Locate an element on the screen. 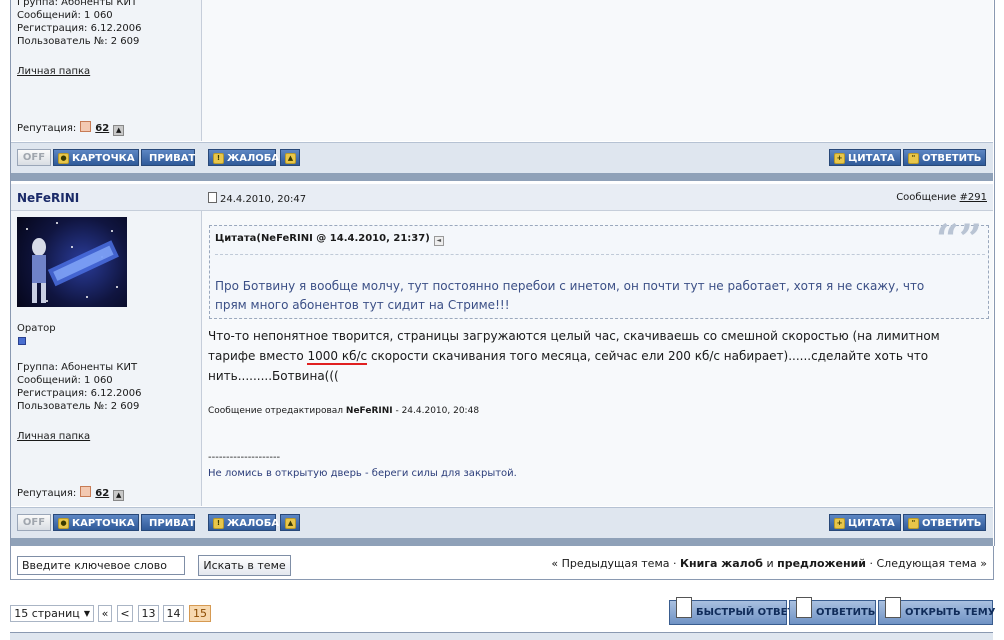  post1-user-no: Пользователь №: 2 609 is located at coordinates (78, 41).